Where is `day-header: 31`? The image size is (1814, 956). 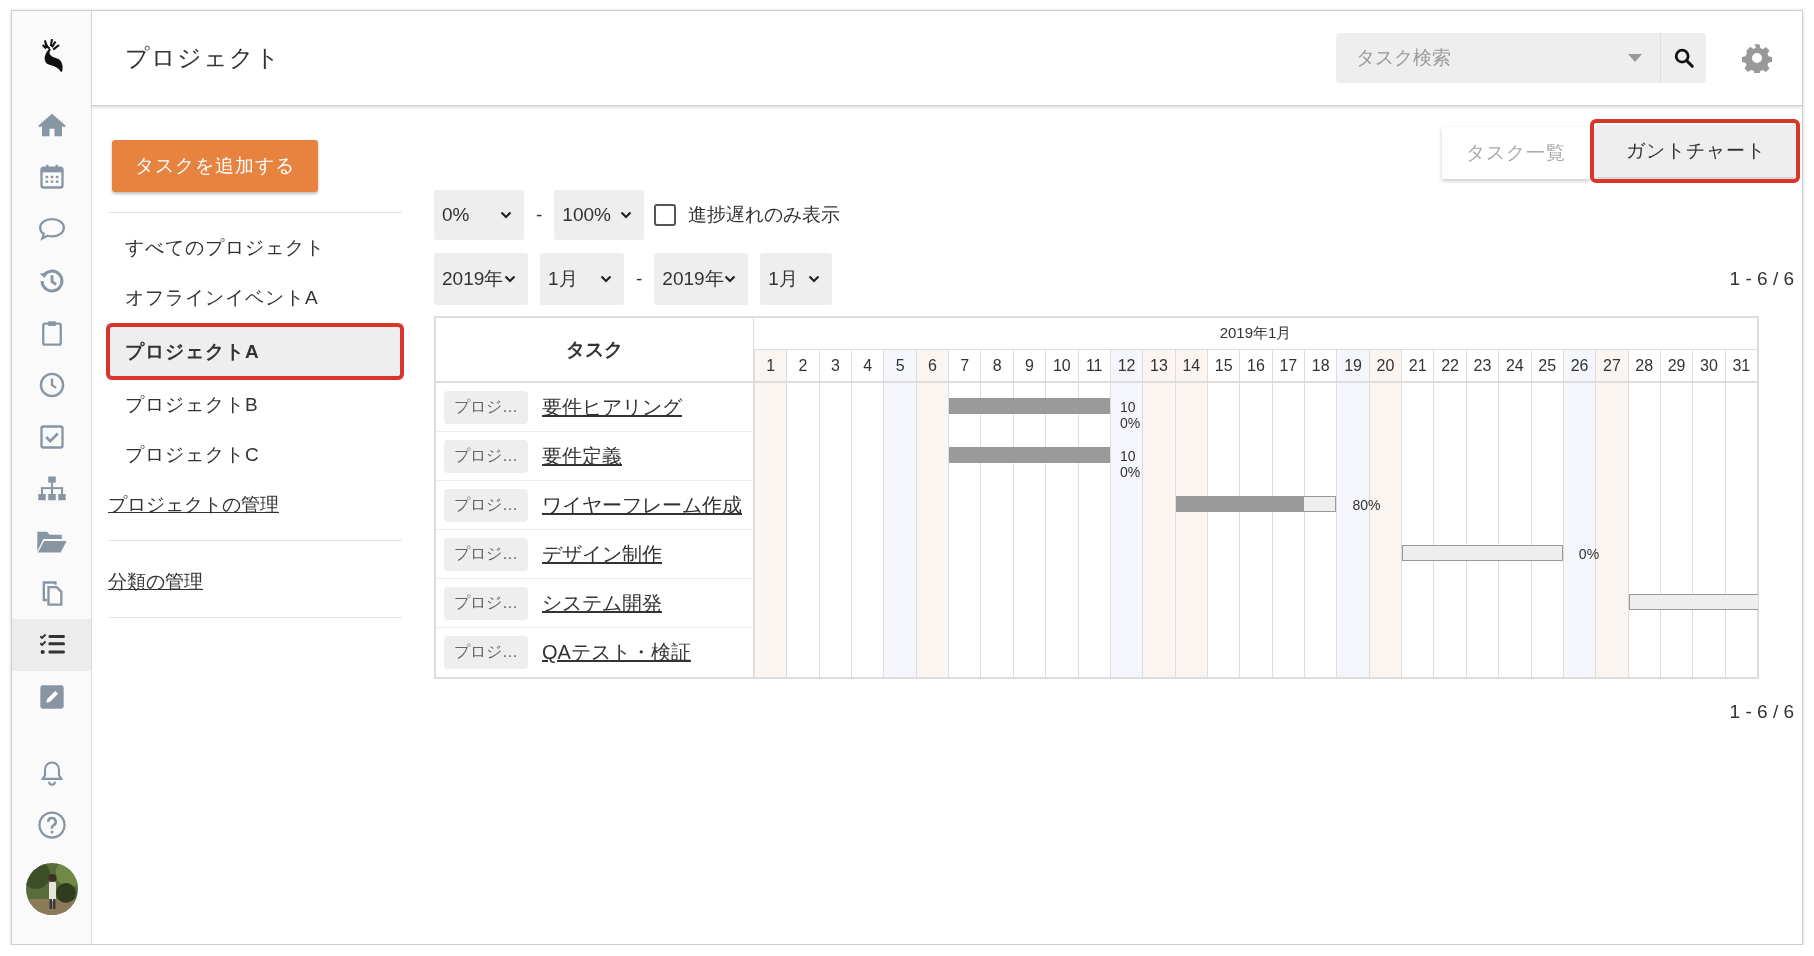
day-header: 31 is located at coordinates (1740, 366).